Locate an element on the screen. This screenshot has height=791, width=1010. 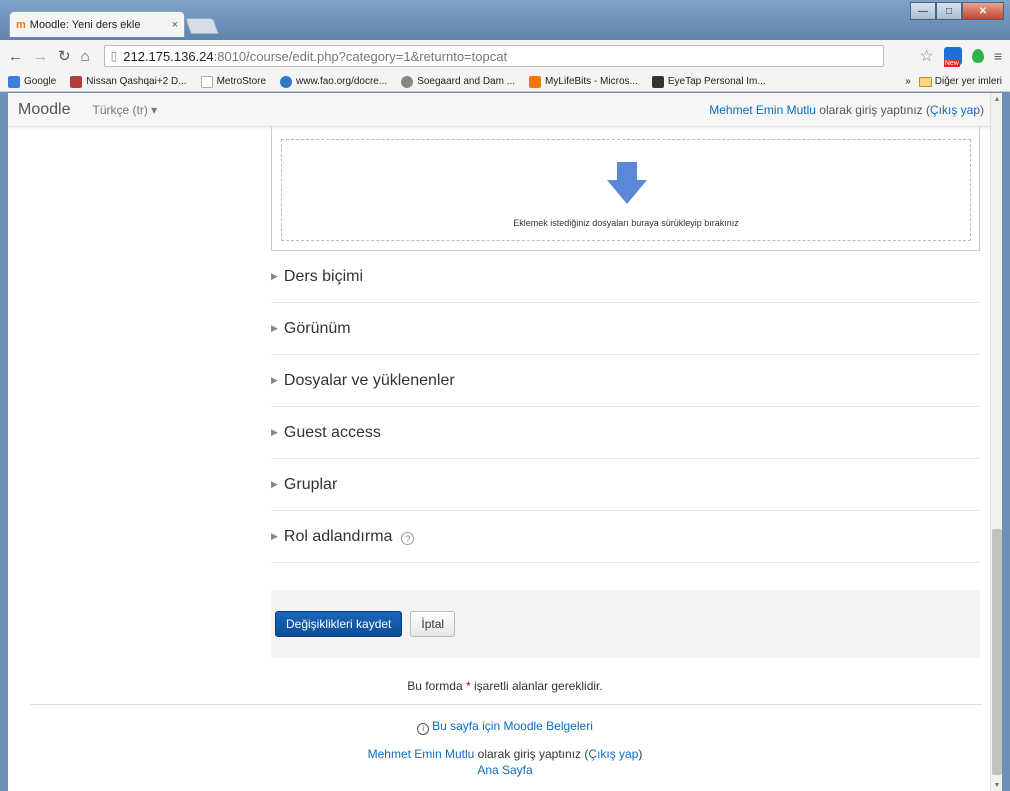
moodle-brand-link: Moodle is located at coordinates (44, 110).